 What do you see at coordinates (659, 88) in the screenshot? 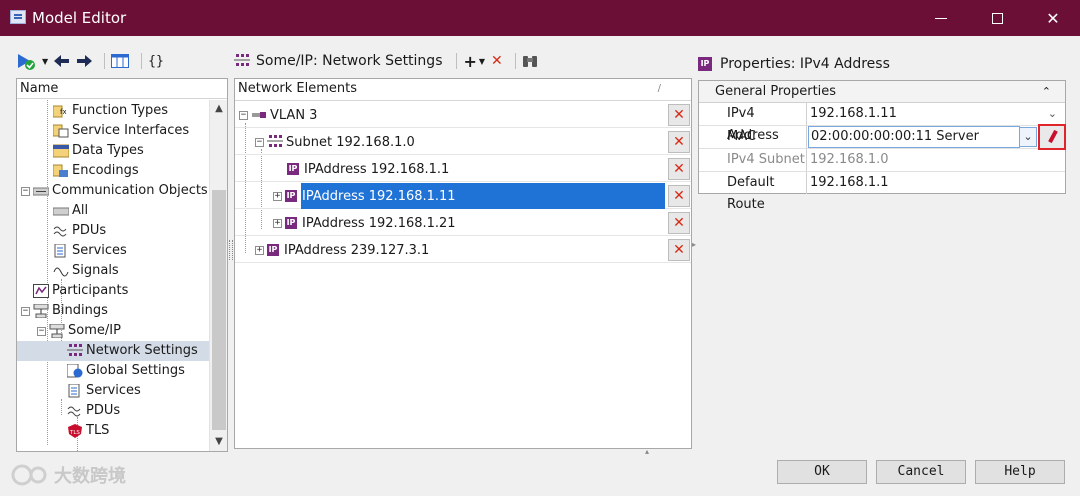
I see `column-resize-icon: /` at bounding box center [659, 88].